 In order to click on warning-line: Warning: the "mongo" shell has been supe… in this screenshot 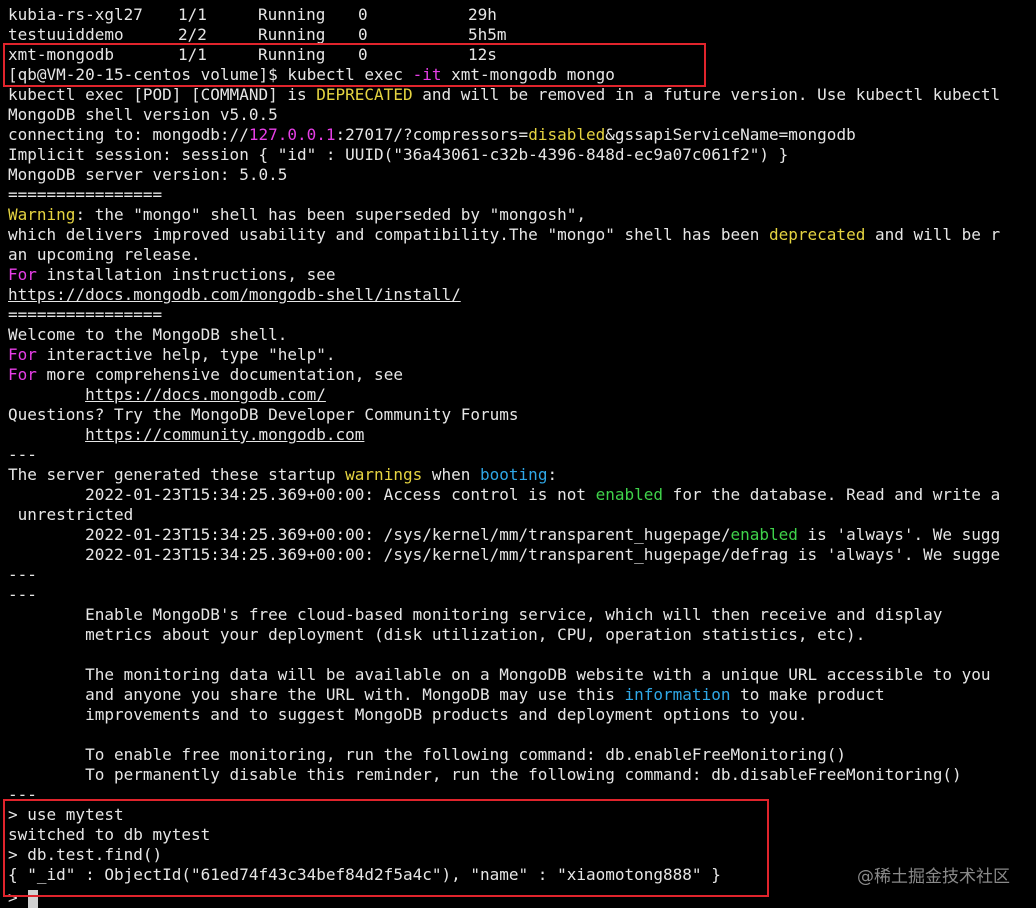, I will do `click(297, 214)`.